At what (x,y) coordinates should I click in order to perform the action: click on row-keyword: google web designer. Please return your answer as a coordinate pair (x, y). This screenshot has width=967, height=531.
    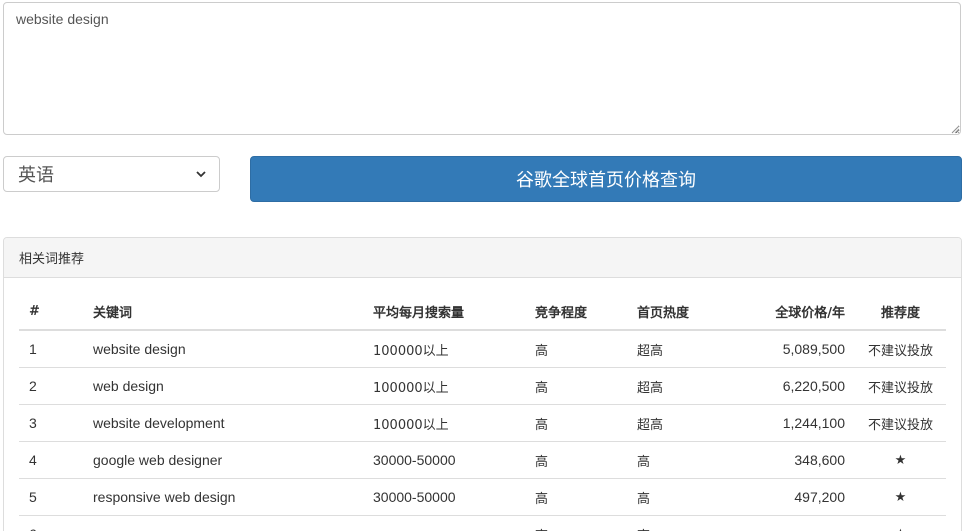
    Looking at the image, I should click on (223, 460).